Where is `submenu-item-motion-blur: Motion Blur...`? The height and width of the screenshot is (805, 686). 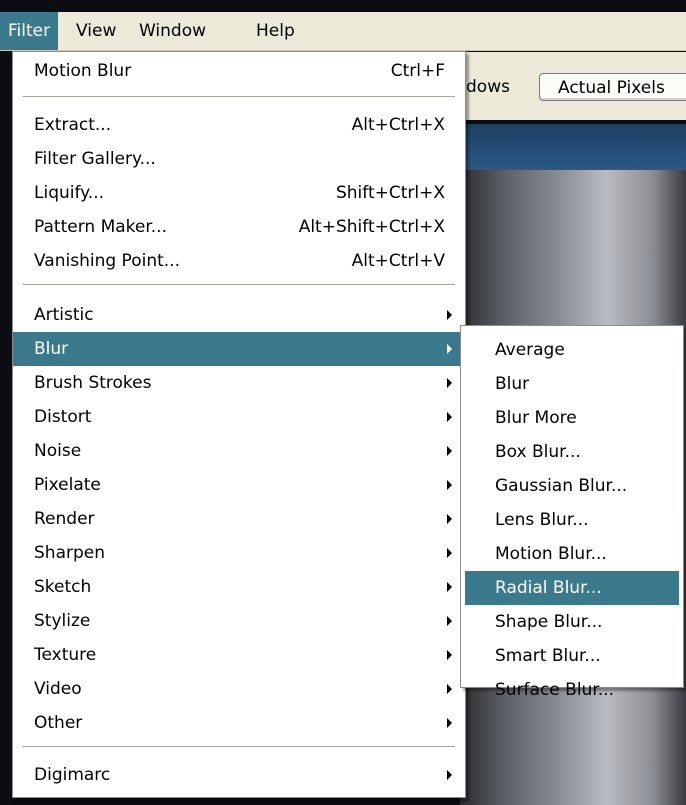 submenu-item-motion-blur: Motion Blur... is located at coordinates (572, 554).